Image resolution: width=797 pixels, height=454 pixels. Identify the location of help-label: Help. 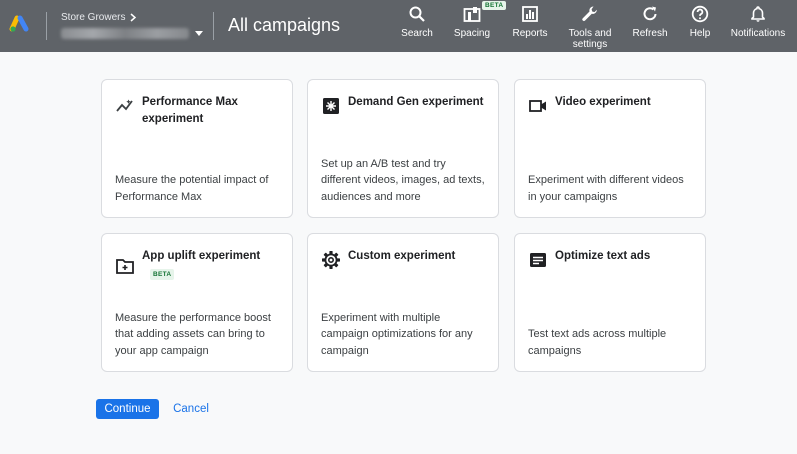
(700, 33).